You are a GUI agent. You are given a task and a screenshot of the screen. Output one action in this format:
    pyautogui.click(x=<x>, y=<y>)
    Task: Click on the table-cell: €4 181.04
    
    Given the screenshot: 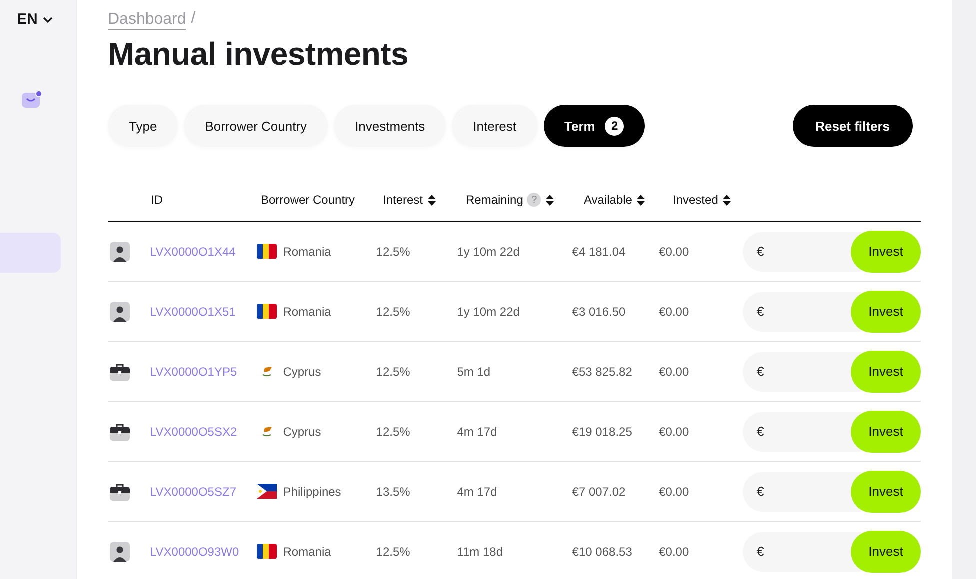 What is the action you would take?
    pyautogui.click(x=599, y=251)
    